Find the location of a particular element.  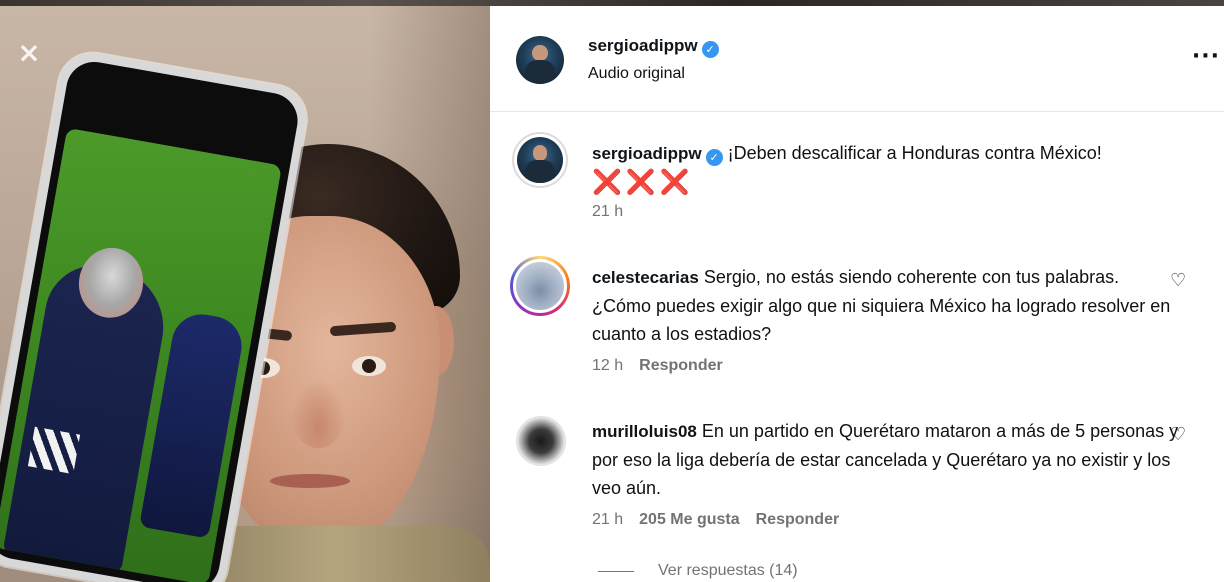

likes-count: 205 Me gusta is located at coordinates (689, 519).